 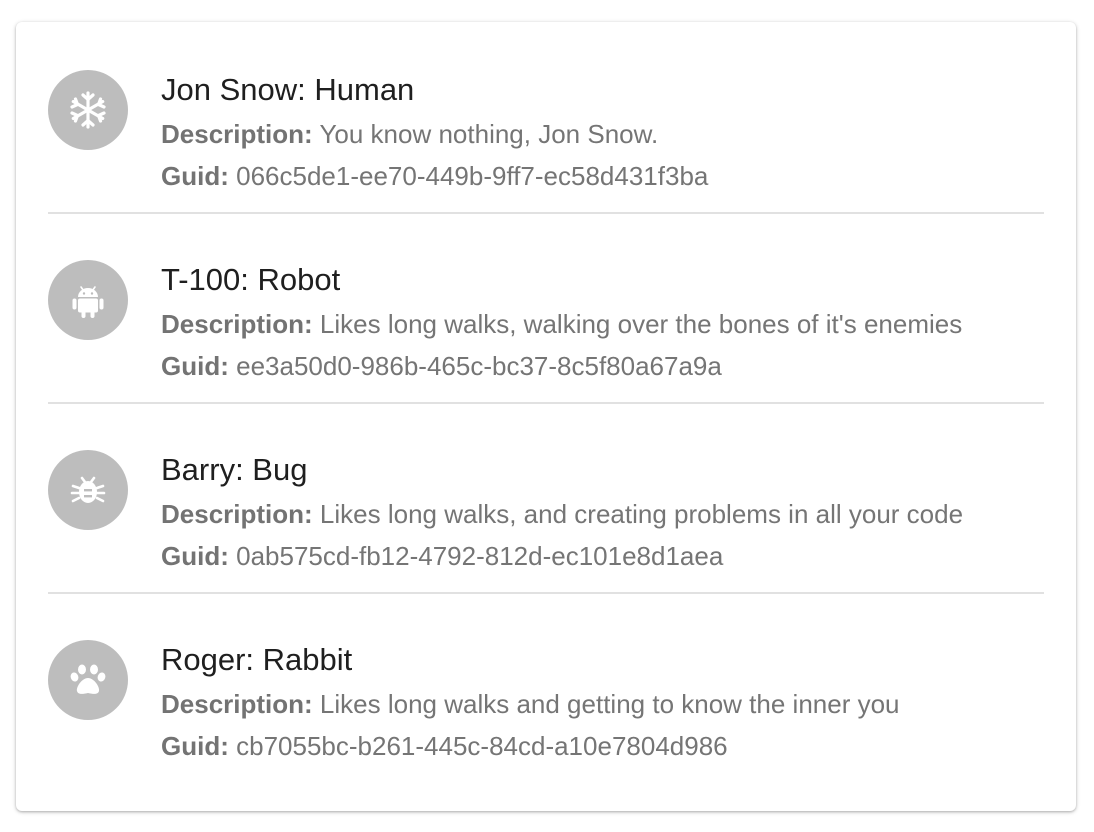 What do you see at coordinates (288, 89) in the screenshot?
I see `item-title: Jon Snow: Human` at bounding box center [288, 89].